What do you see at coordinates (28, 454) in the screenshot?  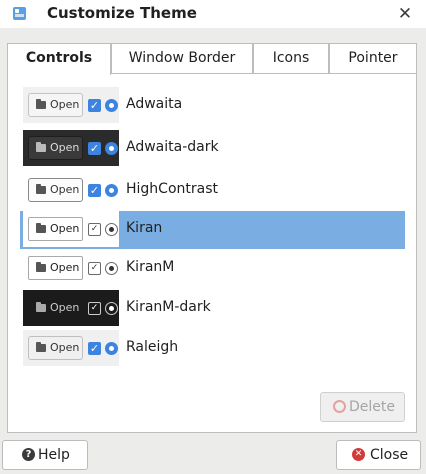 I see `help-icon: ?` at bounding box center [28, 454].